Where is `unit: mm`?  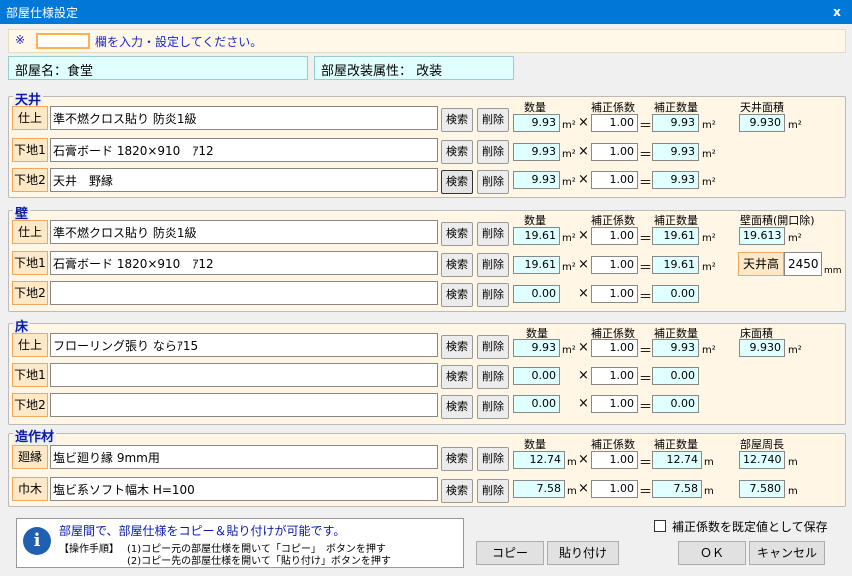 unit: mm is located at coordinates (833, 271).